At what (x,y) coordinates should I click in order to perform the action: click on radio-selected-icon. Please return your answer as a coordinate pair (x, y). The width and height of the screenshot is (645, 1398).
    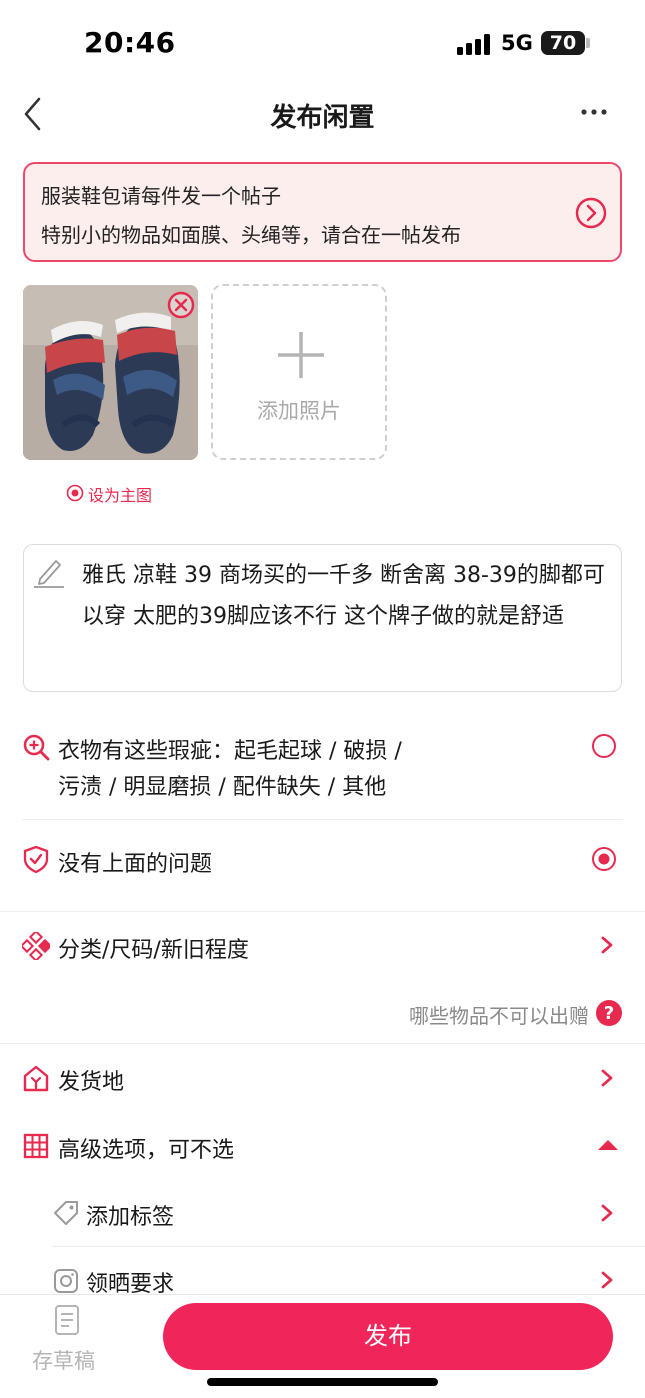
    Looking at the image, I should click on (75, 493).